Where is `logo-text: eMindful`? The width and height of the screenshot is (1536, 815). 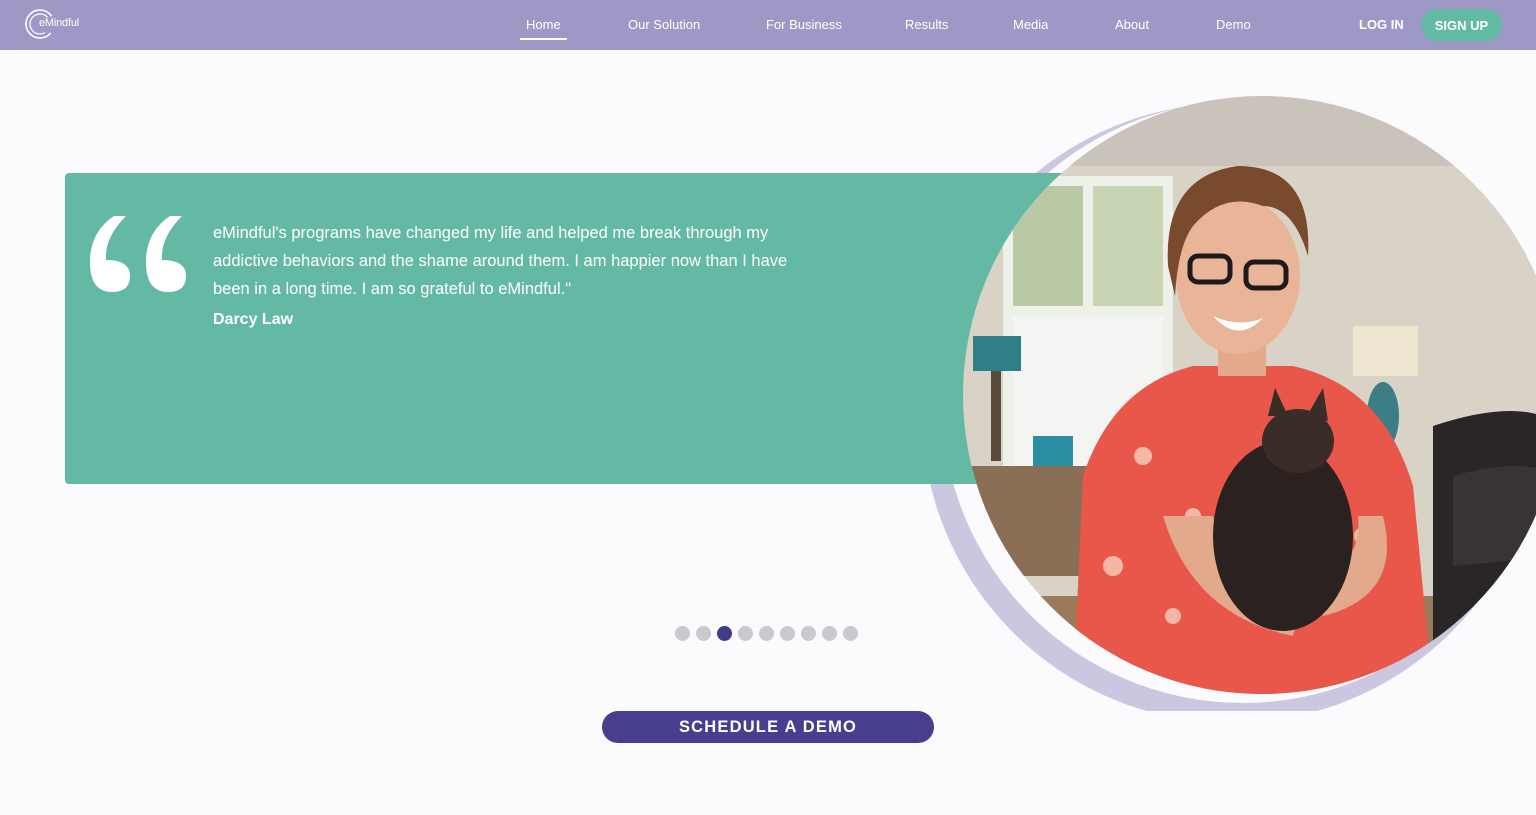
logo-text: eMindful is located at coordinates (59, 23).